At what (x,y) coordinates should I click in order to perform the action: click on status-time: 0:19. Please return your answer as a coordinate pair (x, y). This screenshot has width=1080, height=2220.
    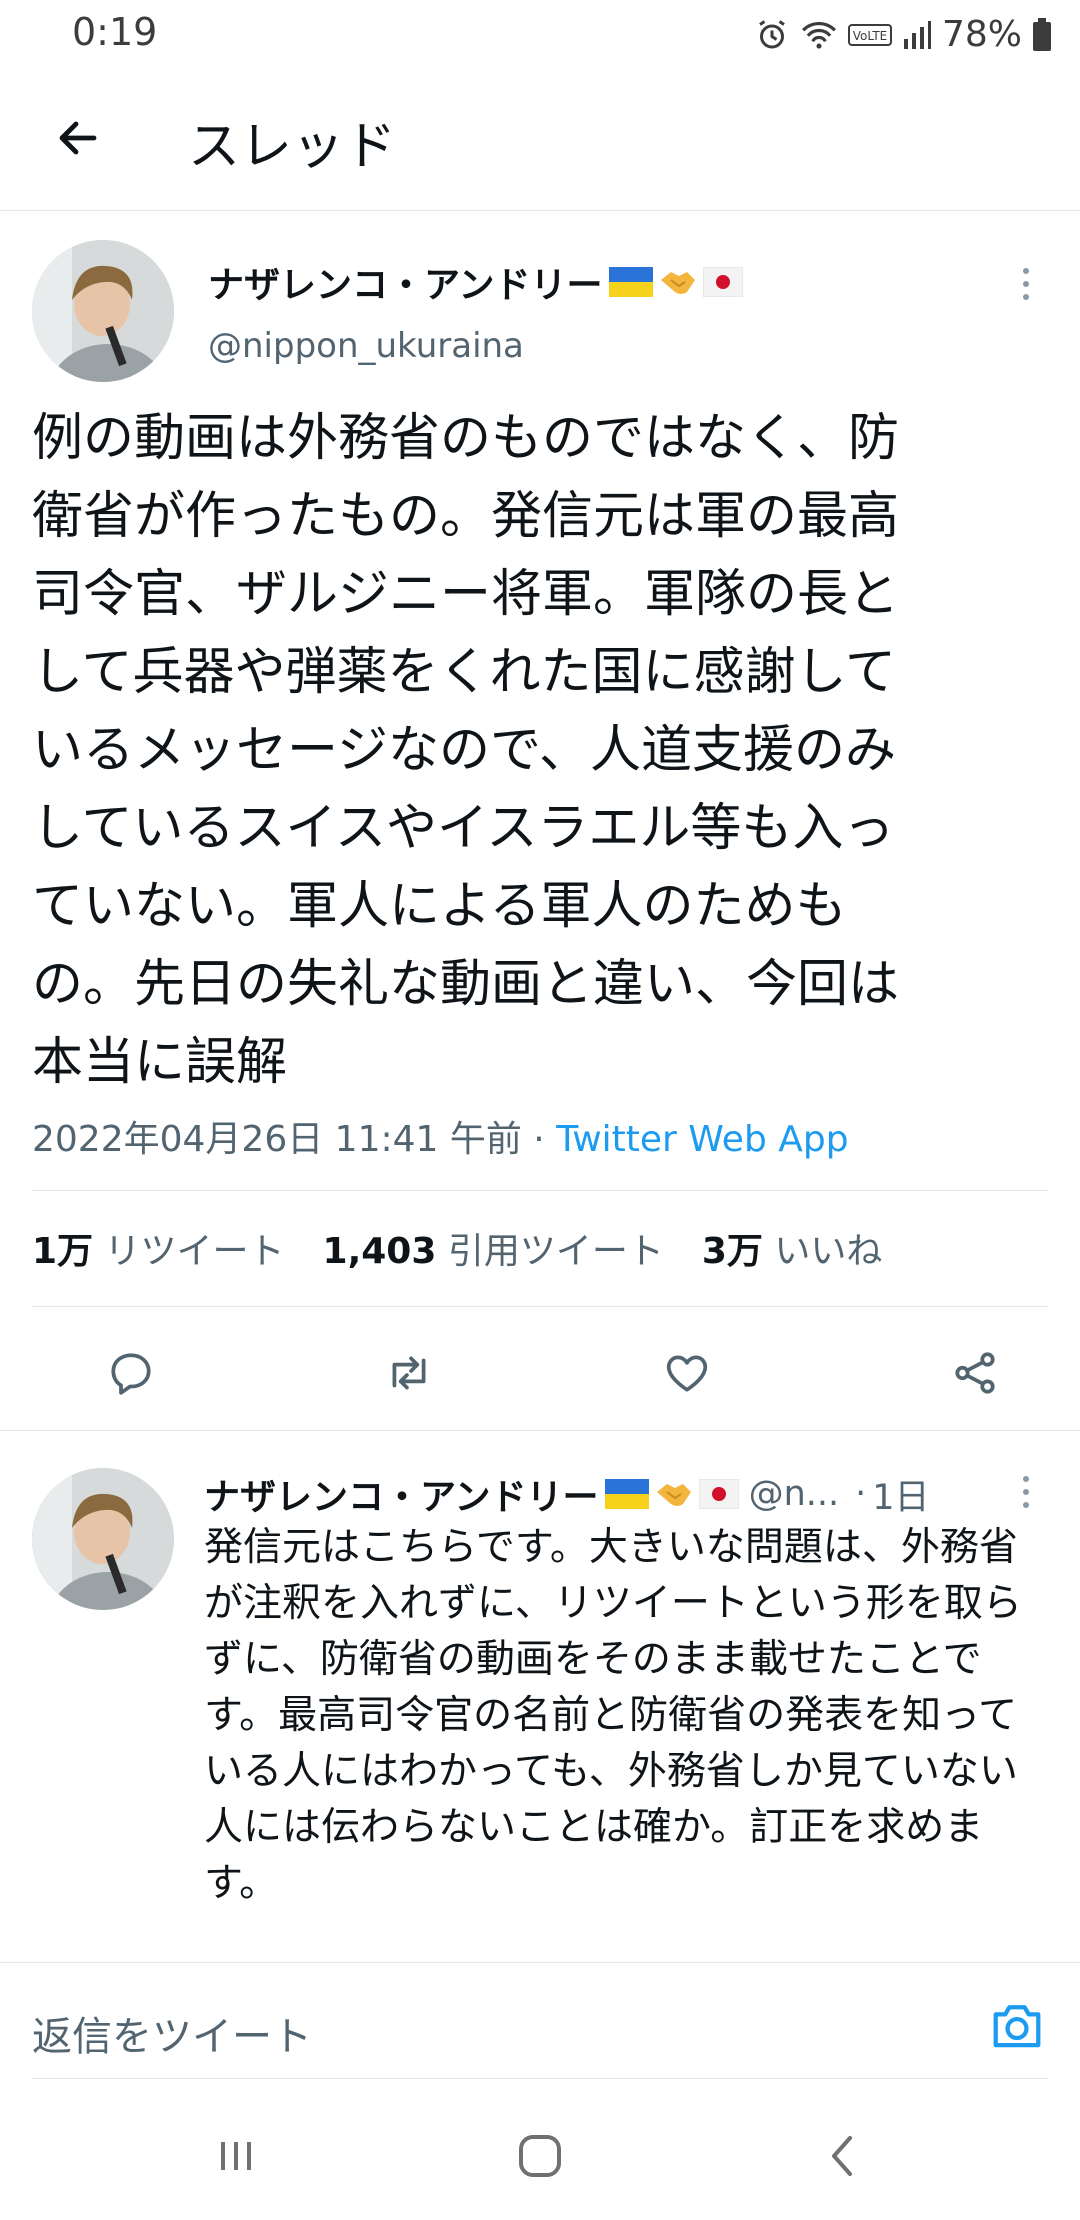
    Looking at the image, I should click on (115, 32).